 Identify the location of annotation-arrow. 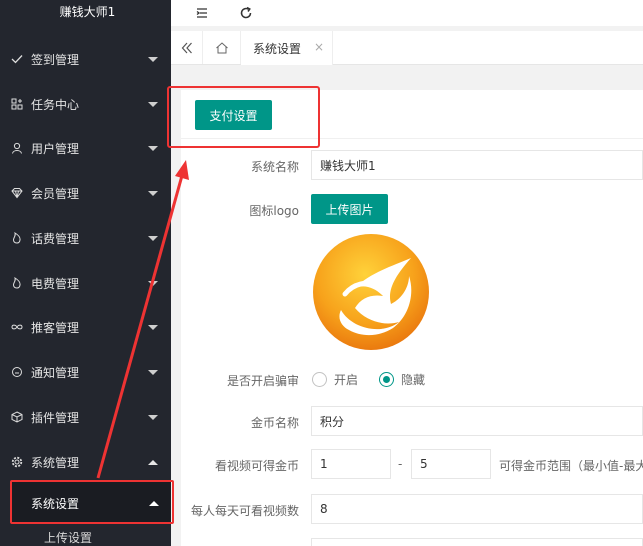
(142, 319).